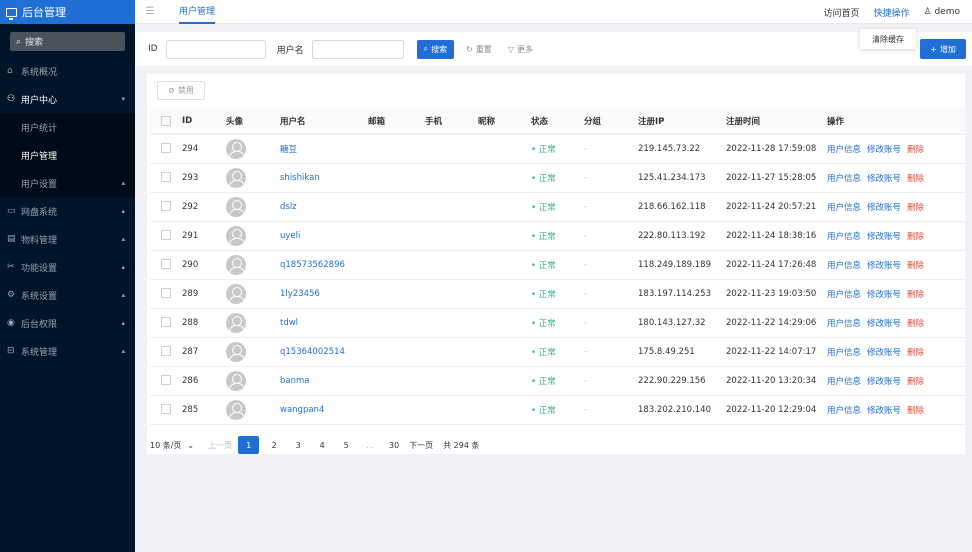 The height and width of the screenshot is (552, 972). I want to click on page-5-button: 5, so click(346, 445).